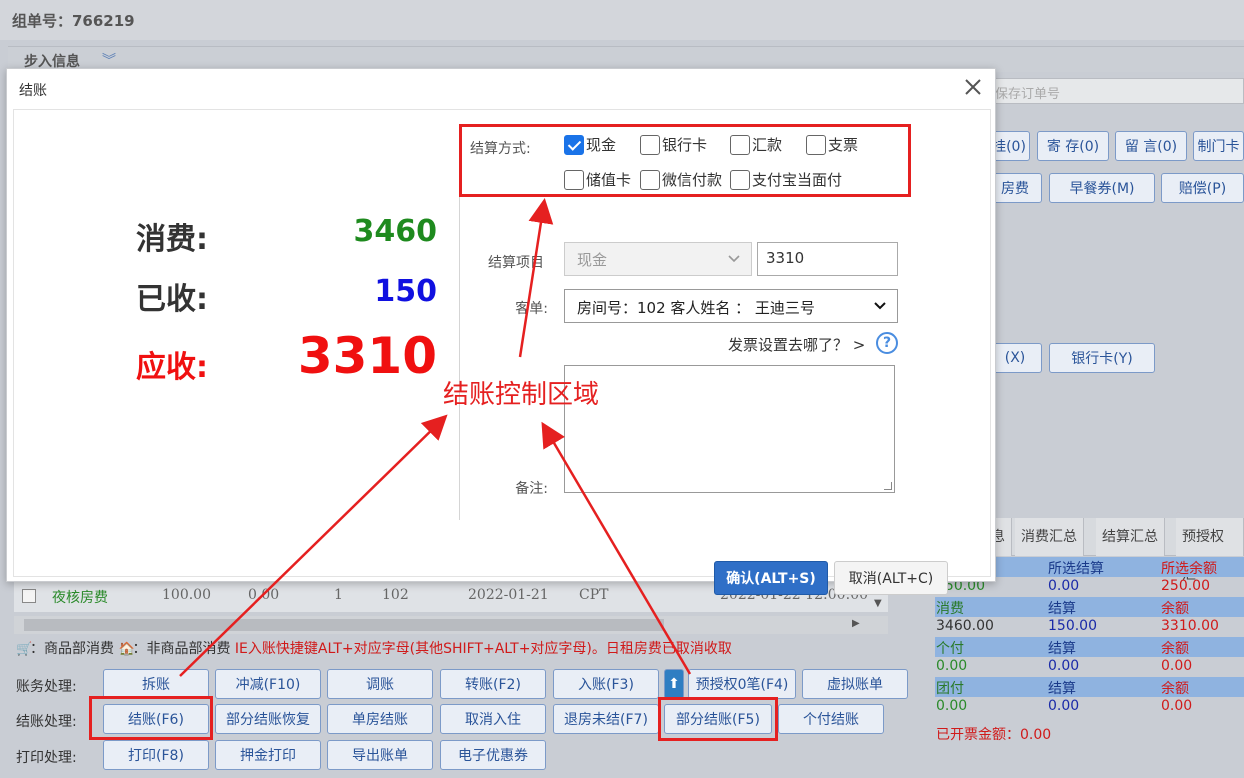 This screenshot has height=778, width=1244. Describe the element at coordinates (888, 486) in the screenshot. I see `resize-grip-icon` at that location.